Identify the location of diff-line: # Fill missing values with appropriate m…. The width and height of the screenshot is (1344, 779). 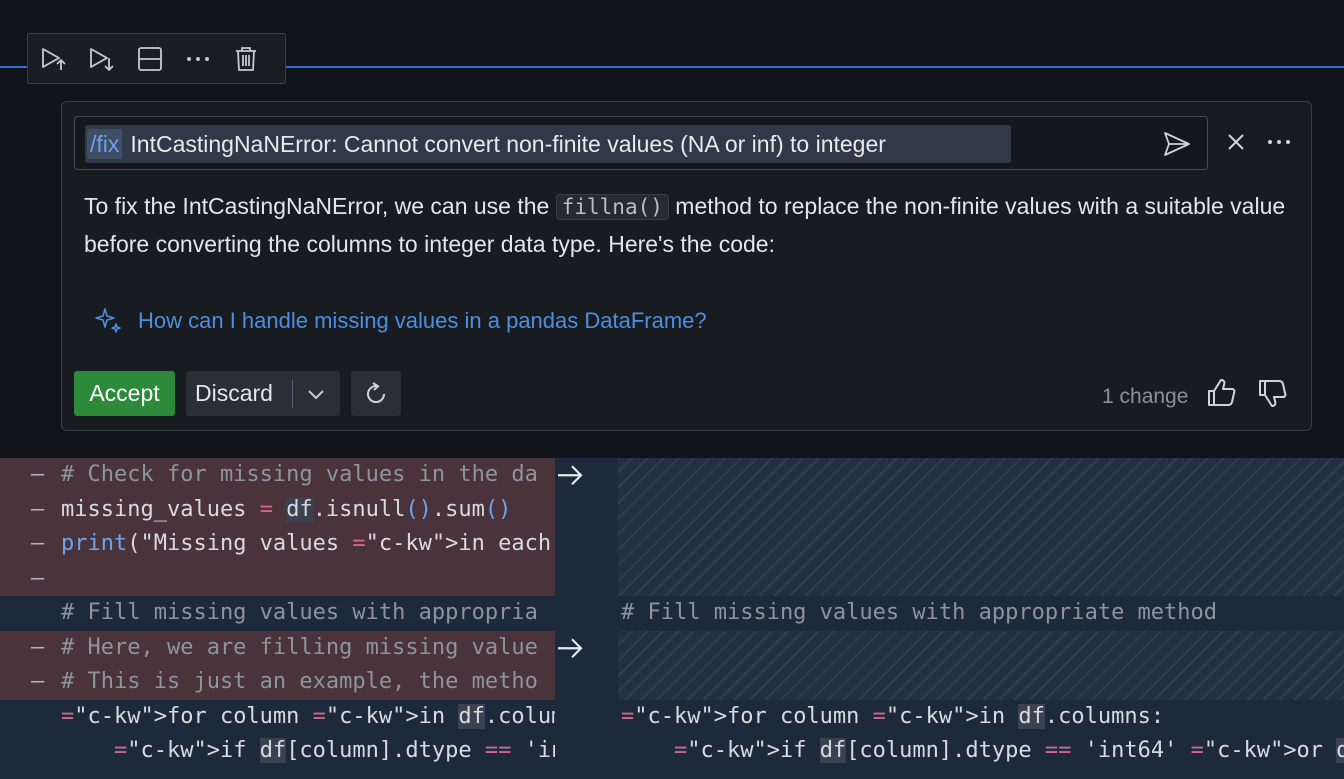
(919, 612).